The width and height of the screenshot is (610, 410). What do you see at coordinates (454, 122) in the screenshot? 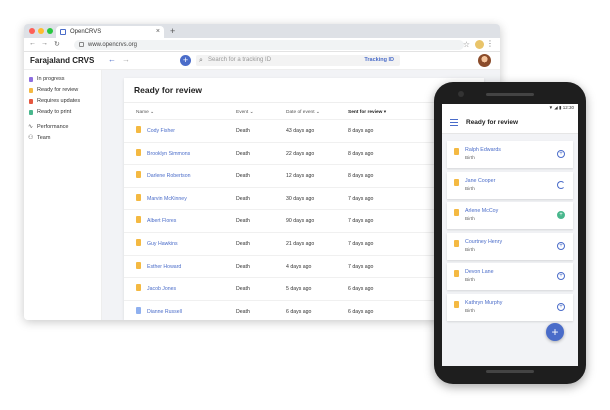
I see `menu-icon` at bounding box center [454, 122].